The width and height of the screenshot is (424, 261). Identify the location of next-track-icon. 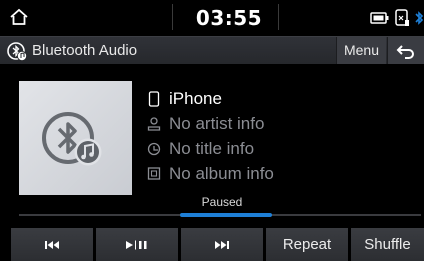
(222, 244).